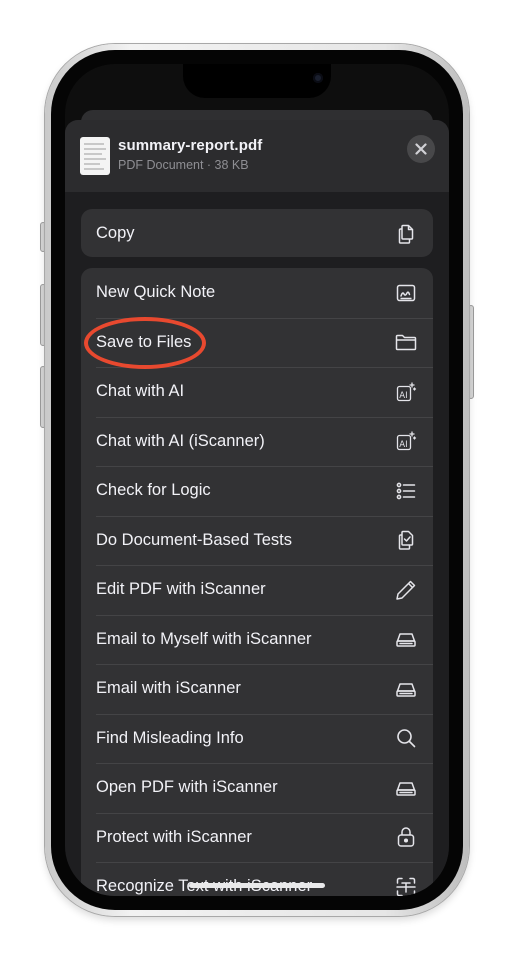 This screenshot has height=960, width=515. What do you see at coordinates (190, 145) in the screenshot?
I see `file-name: summary-report.pdf` at bounding box center [190, 145].